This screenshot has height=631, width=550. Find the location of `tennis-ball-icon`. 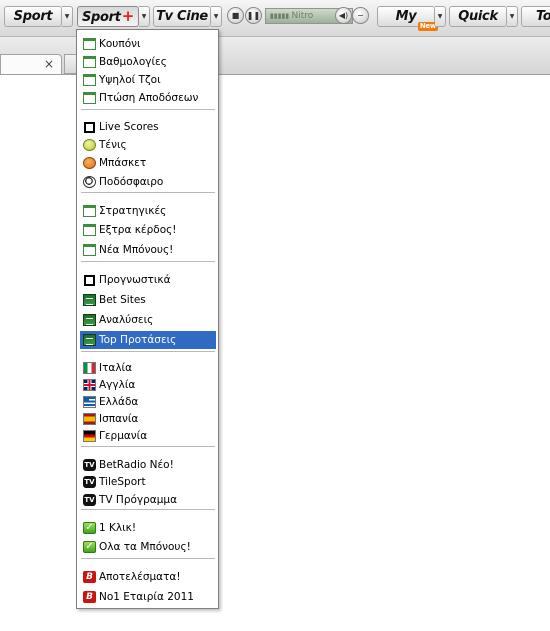

tennis-ball-icon is located at coordinates (89, 145).